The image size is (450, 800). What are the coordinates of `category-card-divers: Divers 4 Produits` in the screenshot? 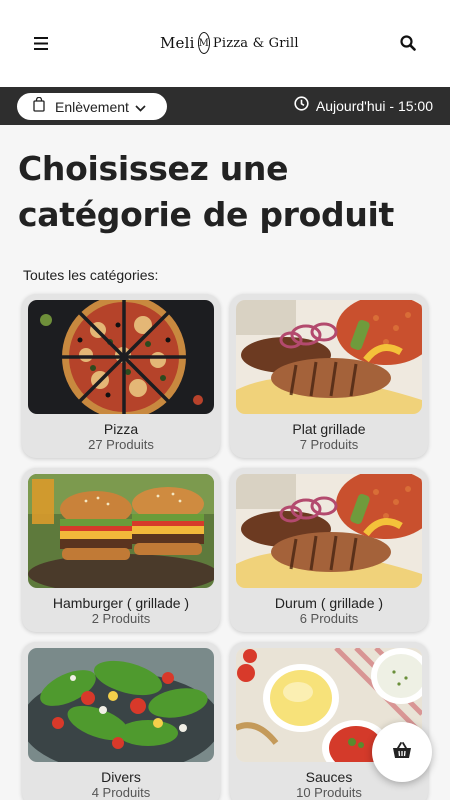 It's located at (121, 721).